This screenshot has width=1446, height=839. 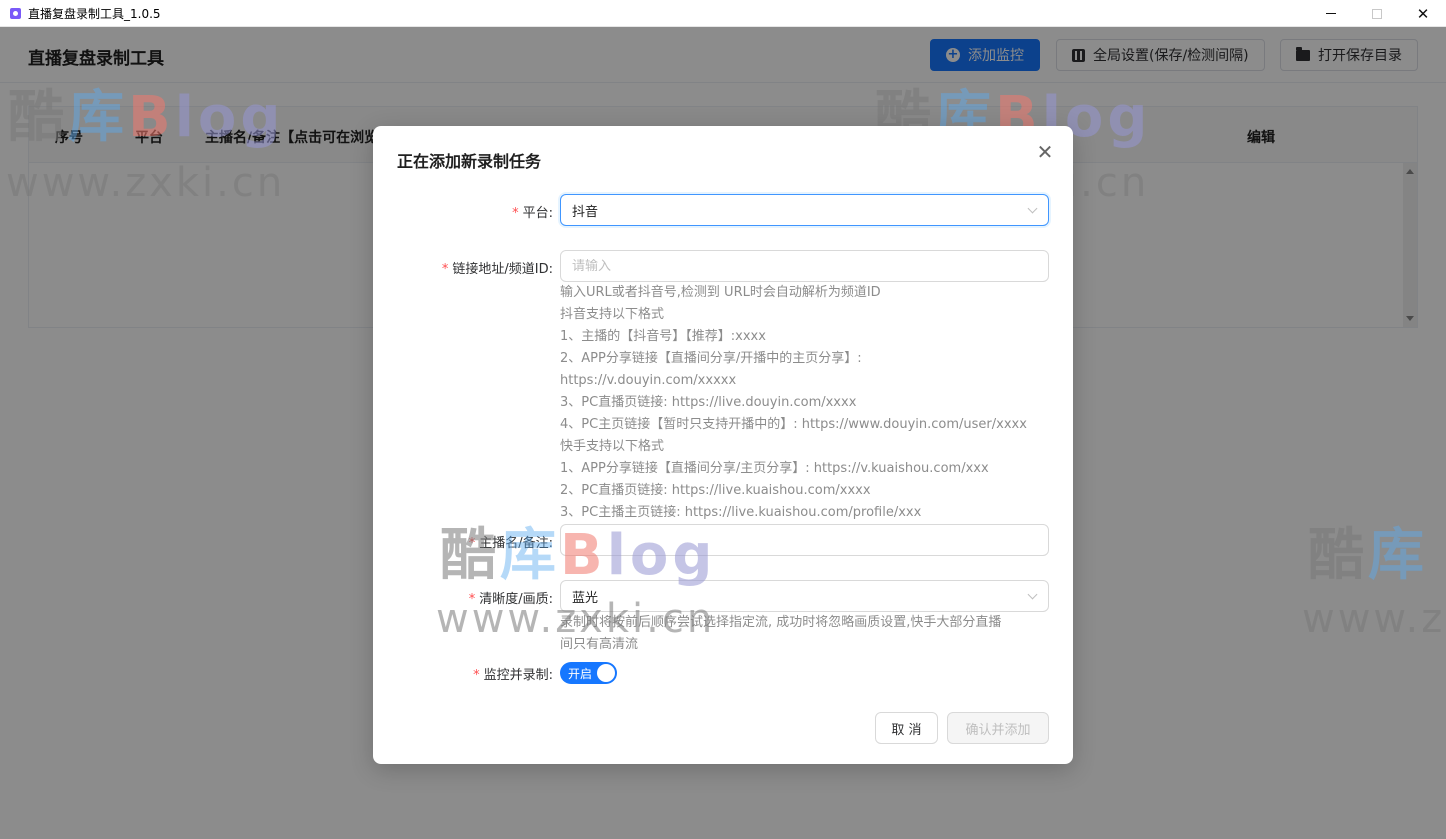 I want to click on window-titlebar: 直播复盘录制工具_1.0.5 ✕, so click(x=723, y=13).